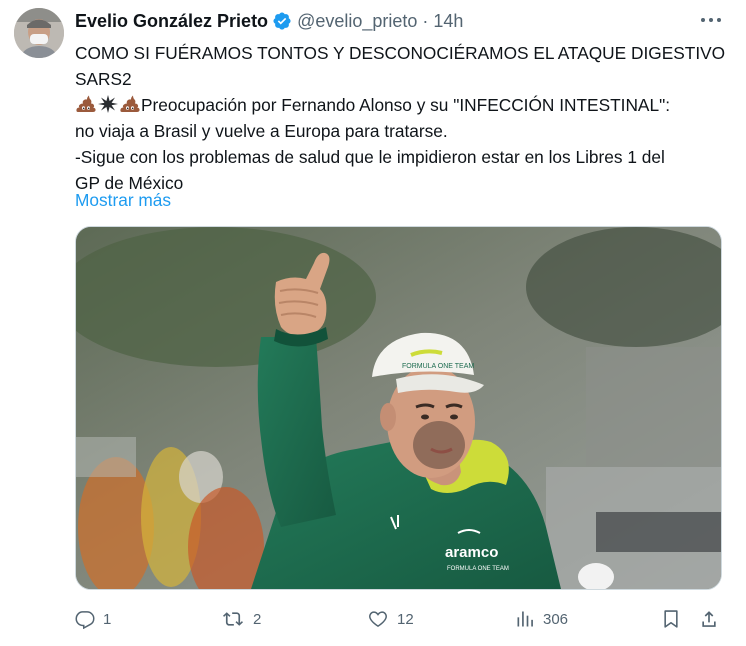 The width and height of the screenshot is (746, 646). What do you see at coordinates (448, 21) in the screenshot?
I see `tweet-time: 14h` at bounding box center [448, 21].